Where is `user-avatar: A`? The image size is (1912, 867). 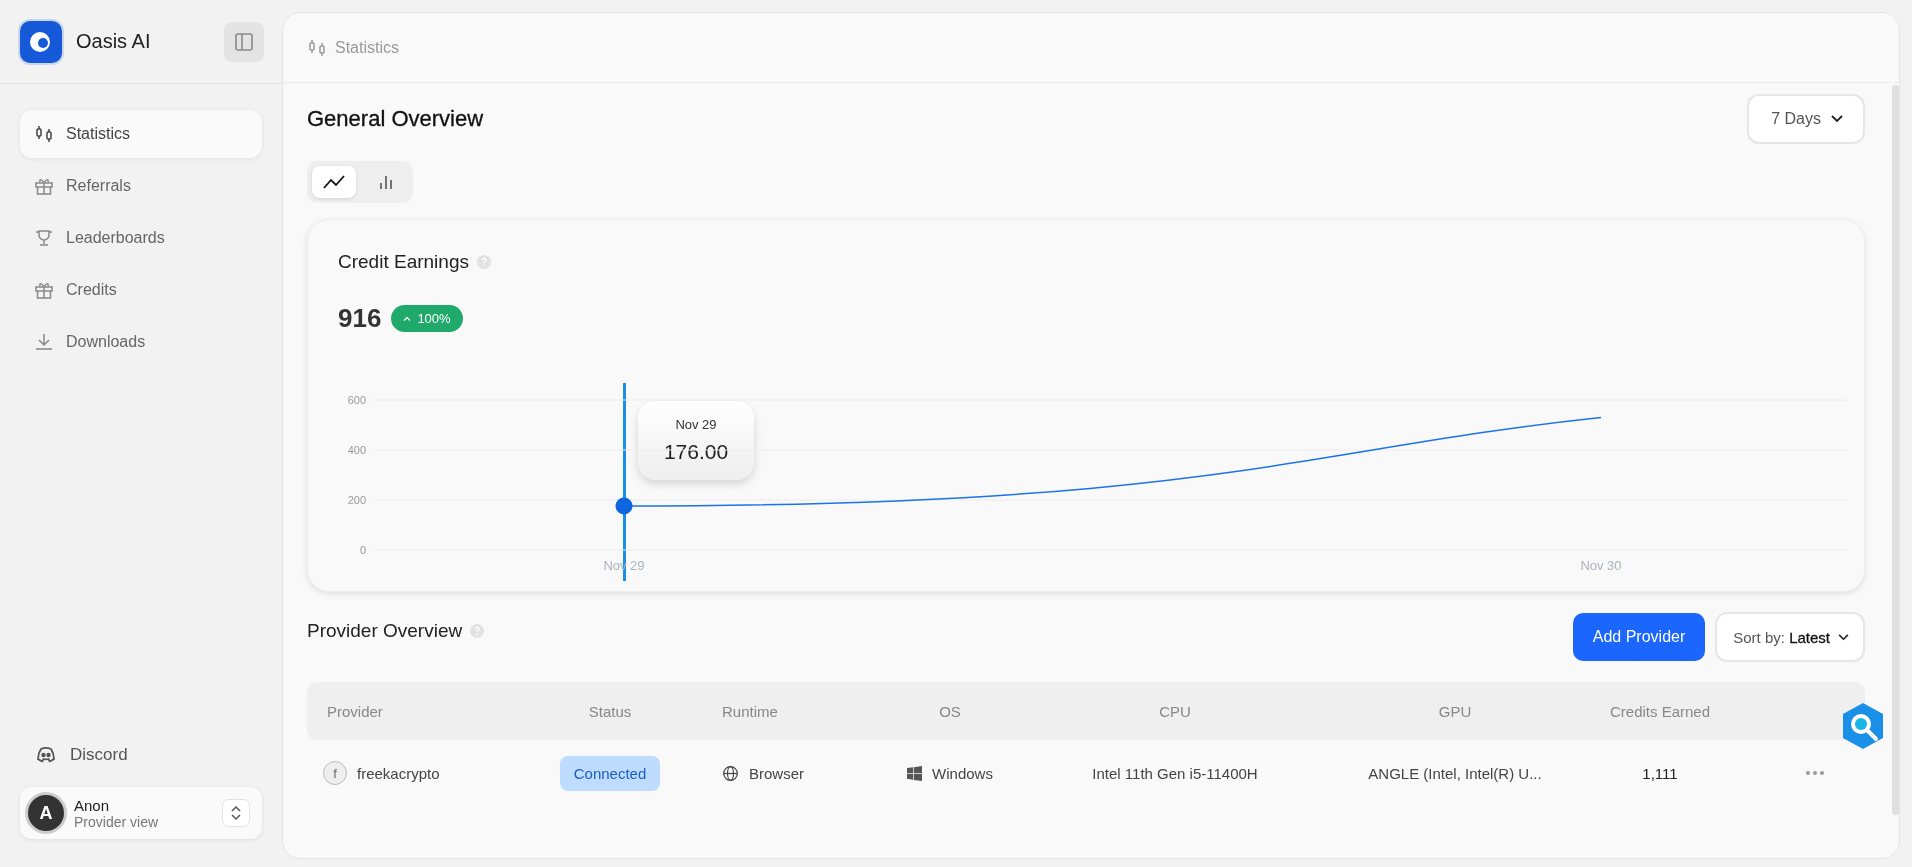
user-avatar: A is located at coordinates (46, 813).